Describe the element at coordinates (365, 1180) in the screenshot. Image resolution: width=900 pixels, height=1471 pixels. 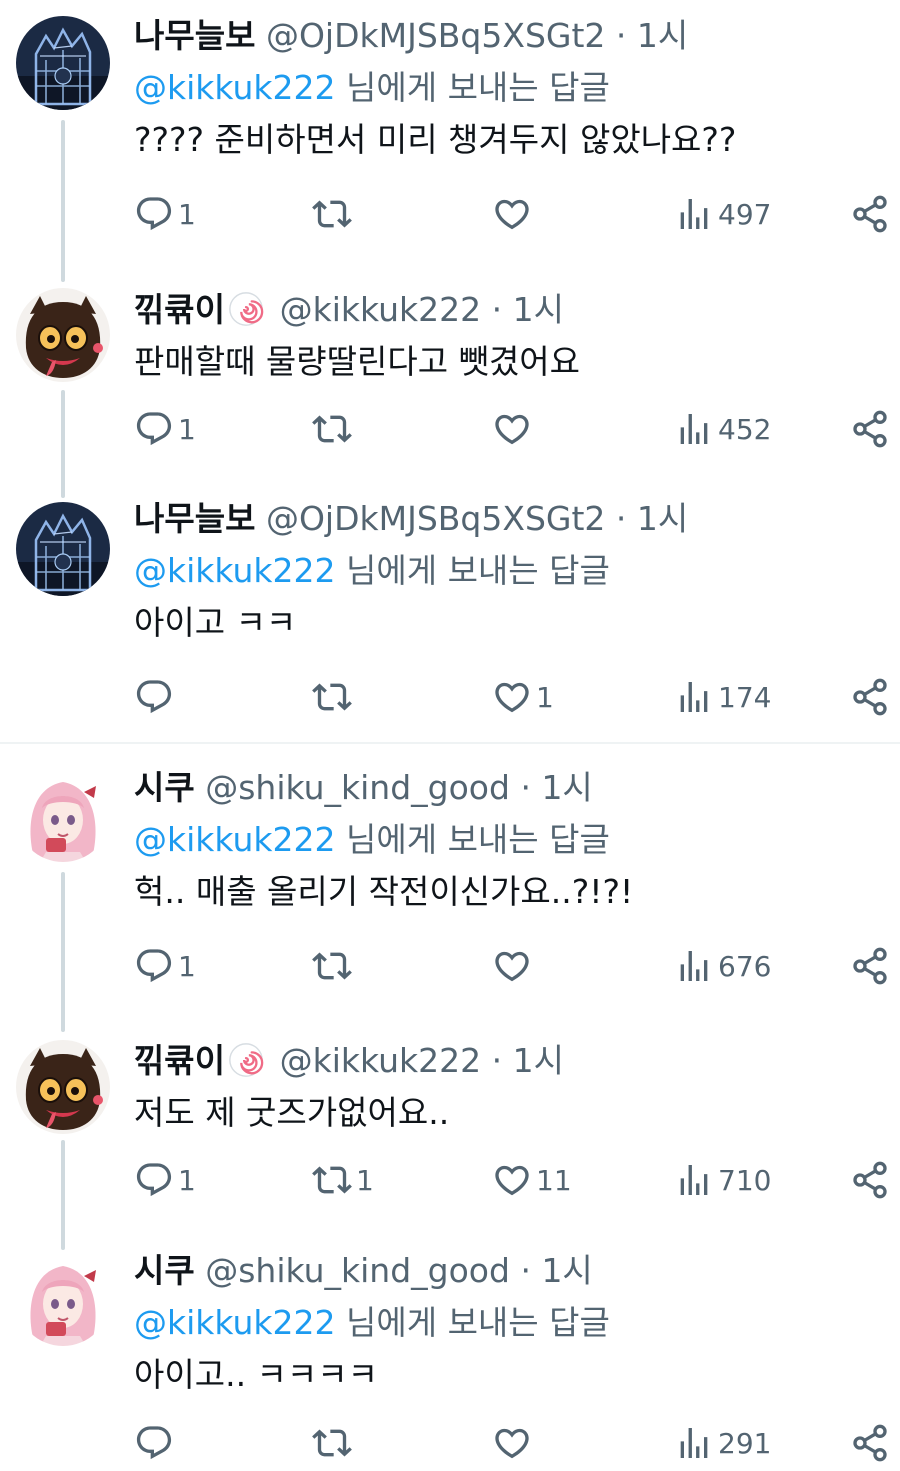
I see `retweet-count: 1` at that location.